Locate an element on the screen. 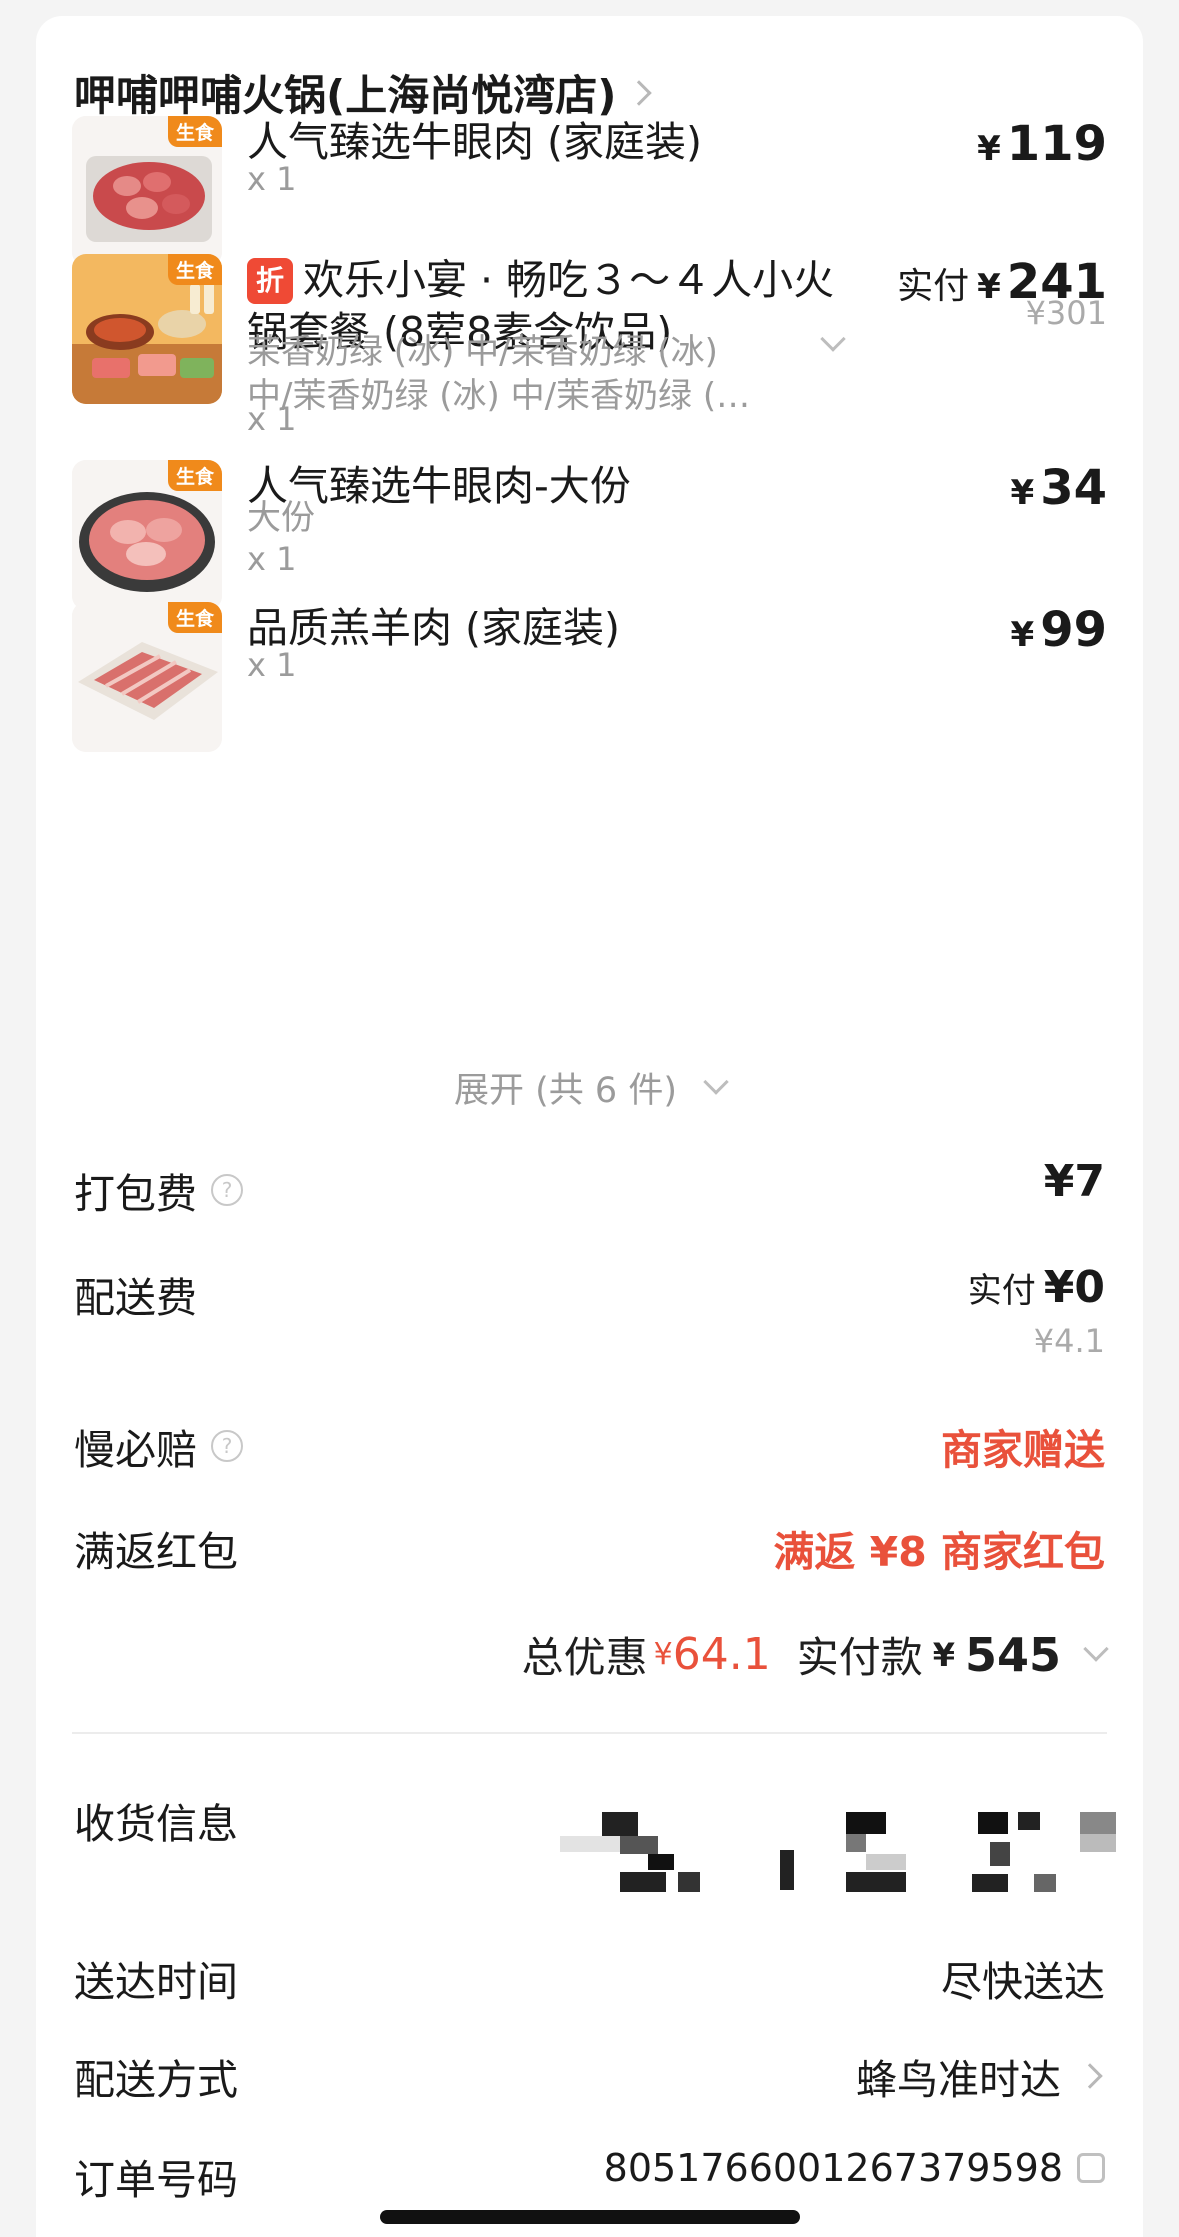 This screenshot has width=1179, height=2237. delivery-time-value: 尽快送达 is located at coordinates (1023, 1982).